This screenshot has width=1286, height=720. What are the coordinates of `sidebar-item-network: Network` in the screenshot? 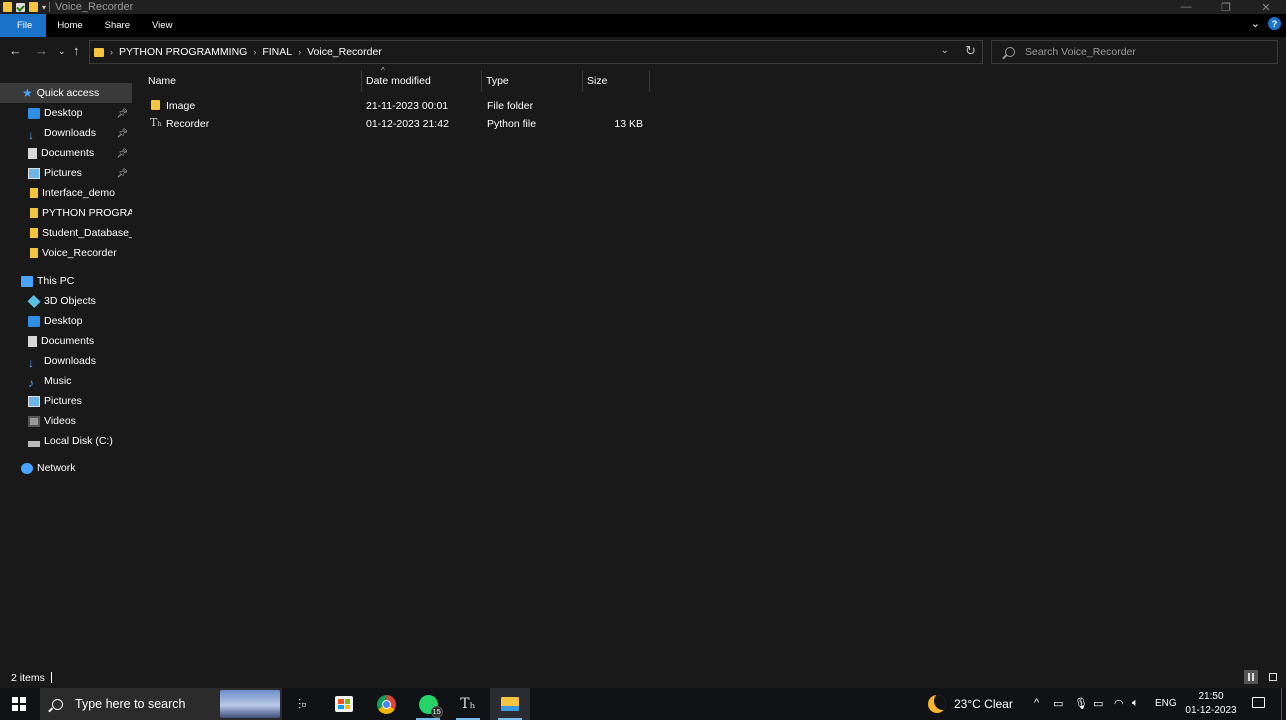 It's located at (66, 468).